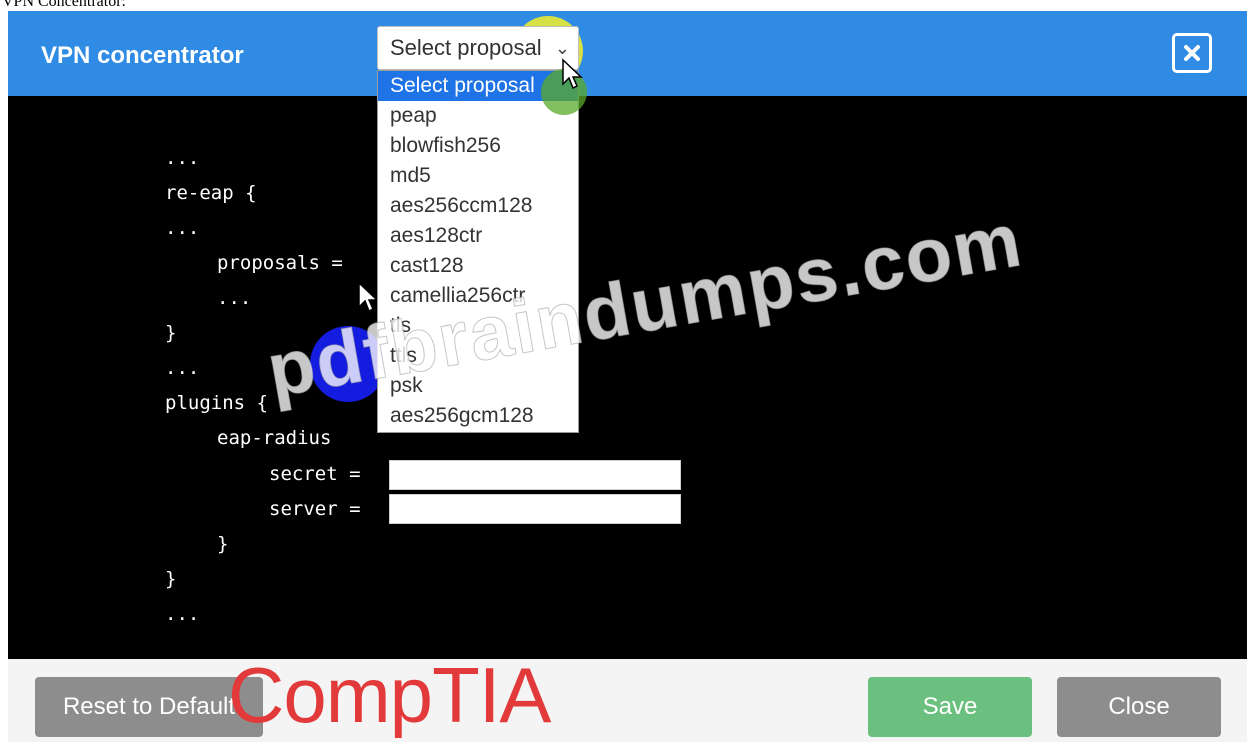 The image size is (1247, 742). Describe the element at coordinates (535, 509) in the screenshot. I see `server-field` at that location.